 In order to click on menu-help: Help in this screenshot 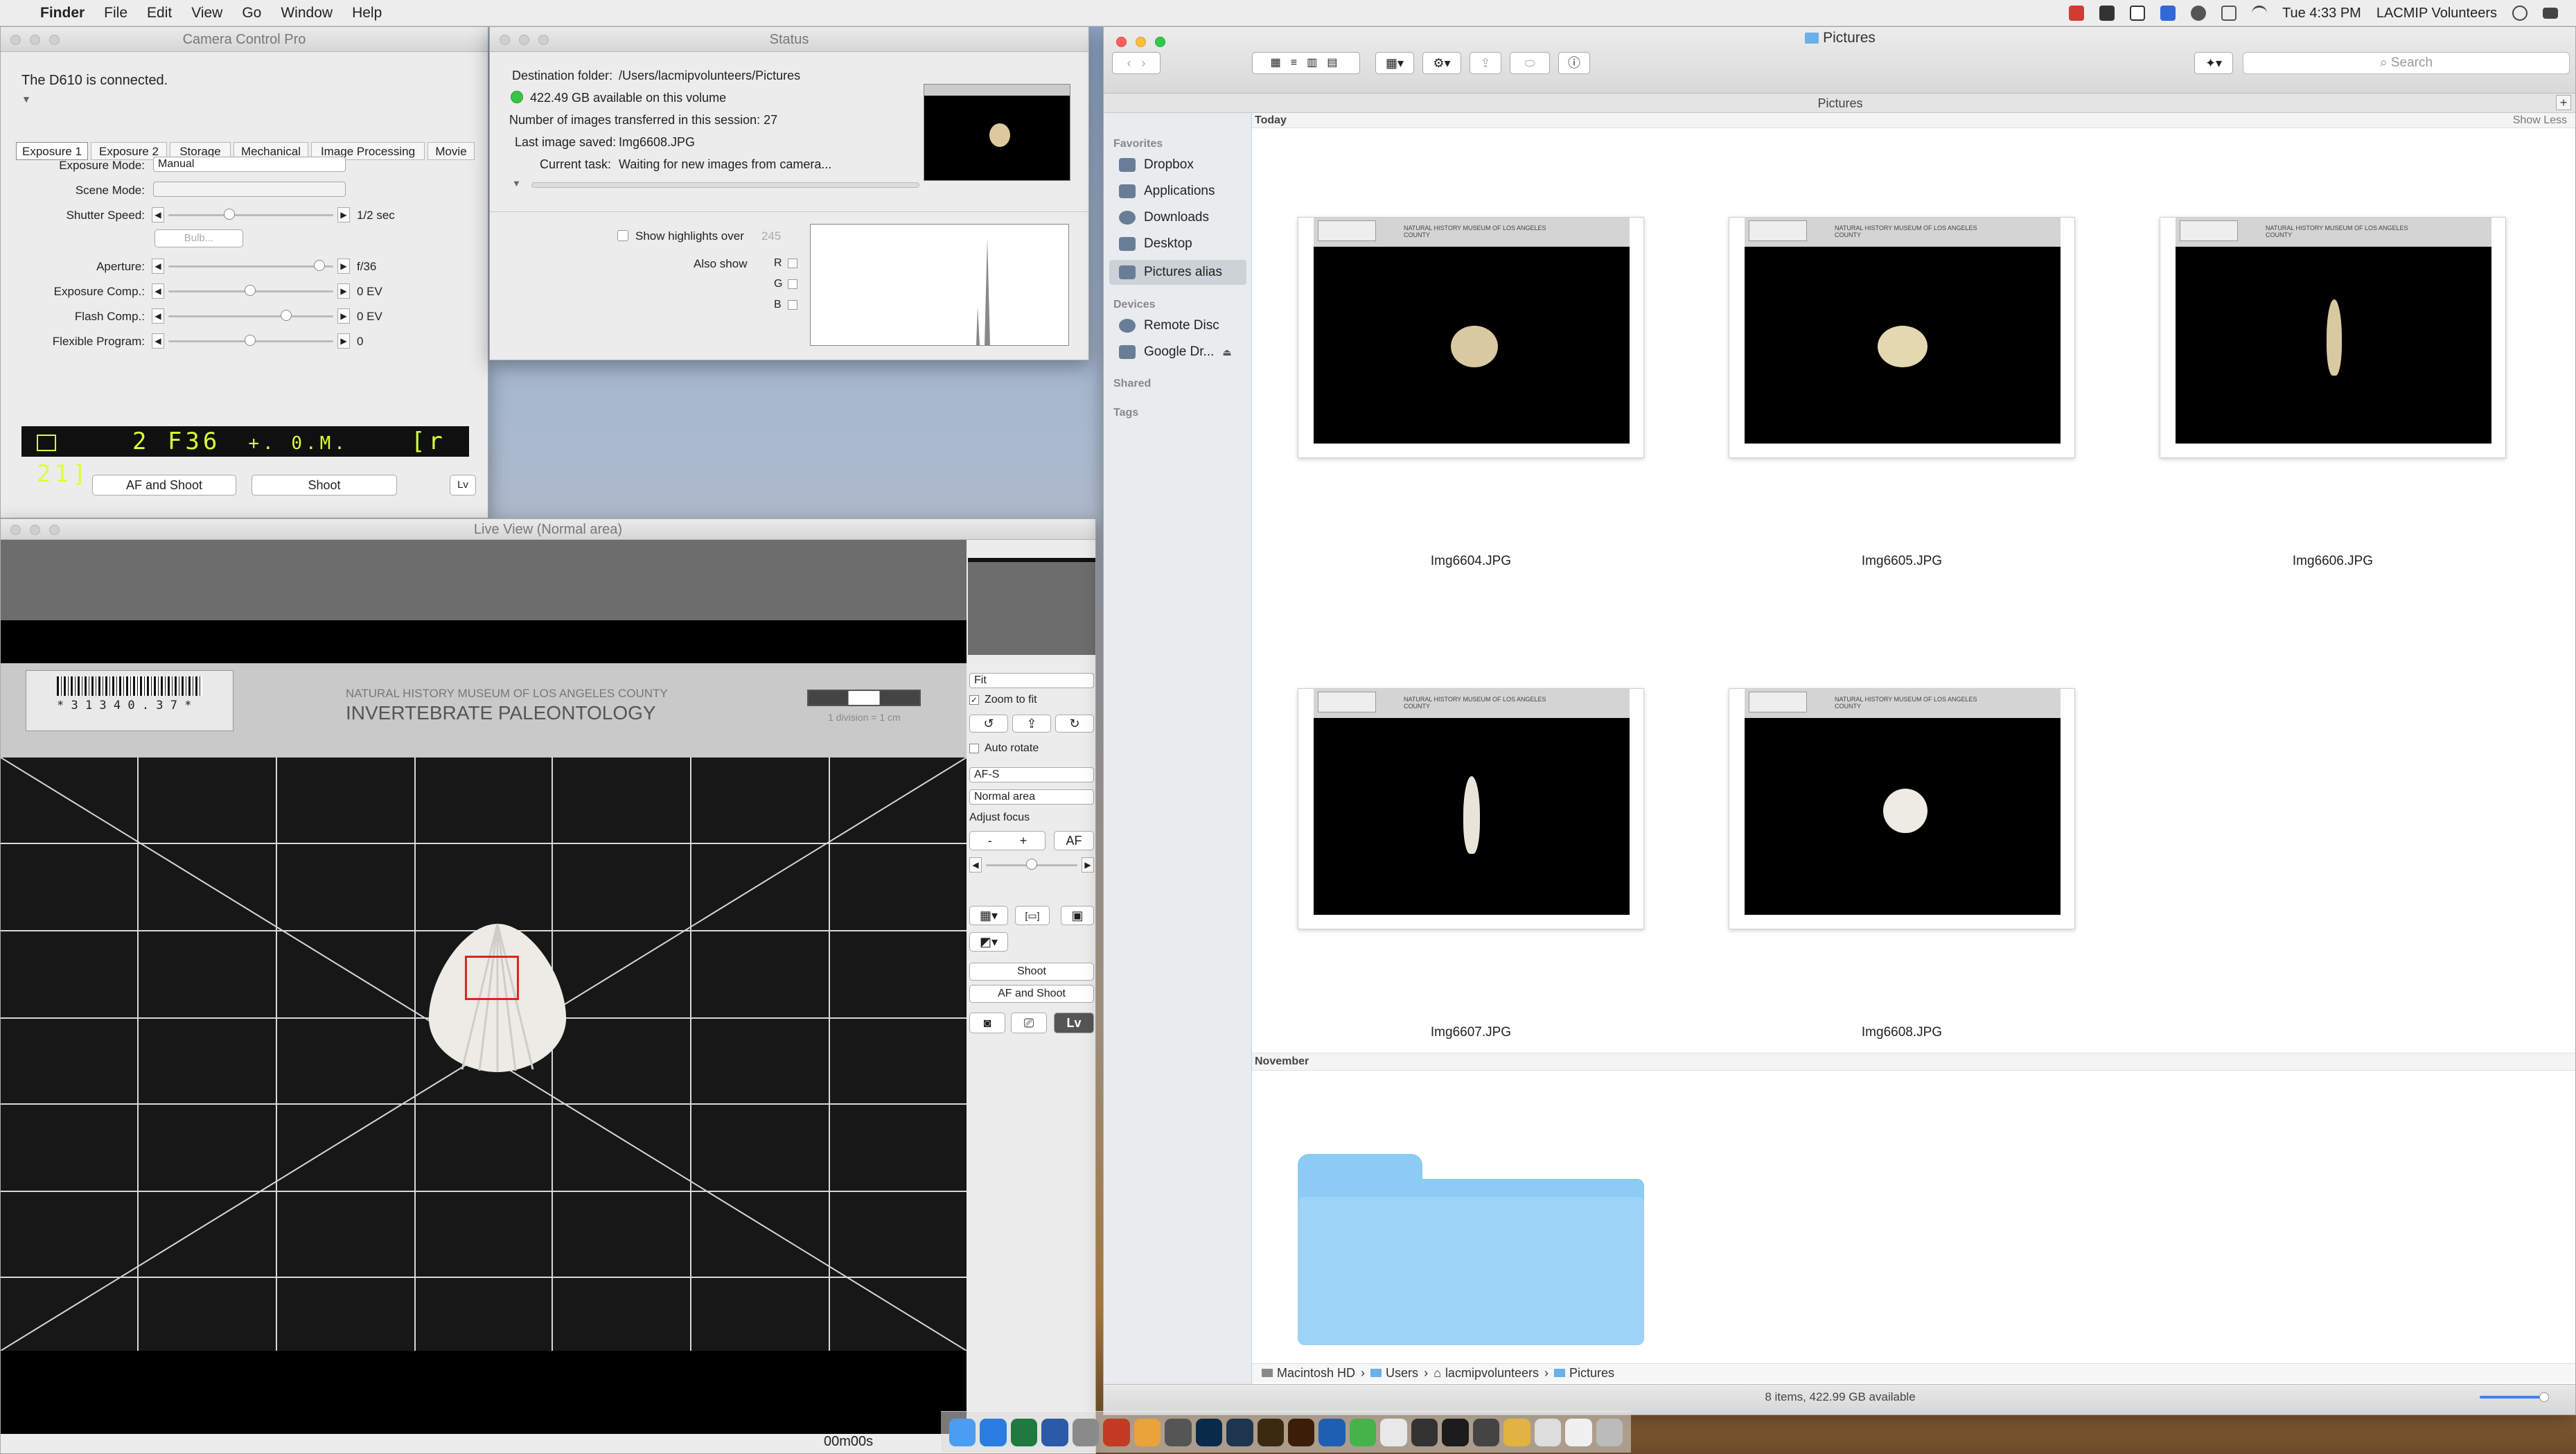, I will do `click(366, 13)`.